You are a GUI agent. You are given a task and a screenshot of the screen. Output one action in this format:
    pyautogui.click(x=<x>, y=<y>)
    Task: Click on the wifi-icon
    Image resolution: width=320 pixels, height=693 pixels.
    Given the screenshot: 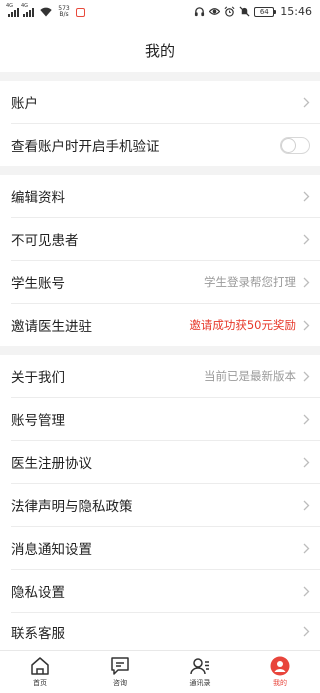 What is the action you would take?
    pyautogui.click(x=46, y=12)
    